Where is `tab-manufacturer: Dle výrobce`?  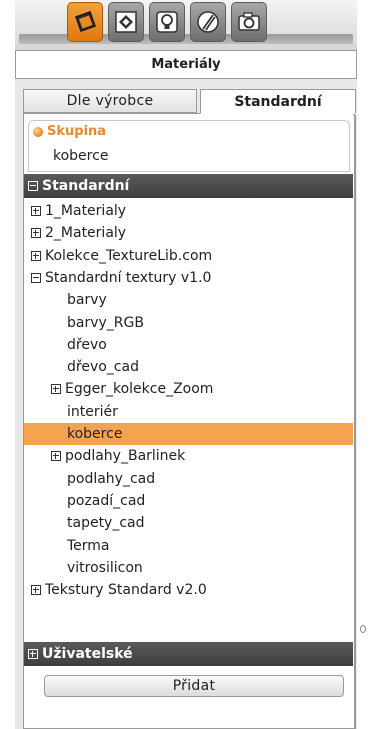 tab-manufacturer: Dle výrobce is located at coordinates (110, 101).